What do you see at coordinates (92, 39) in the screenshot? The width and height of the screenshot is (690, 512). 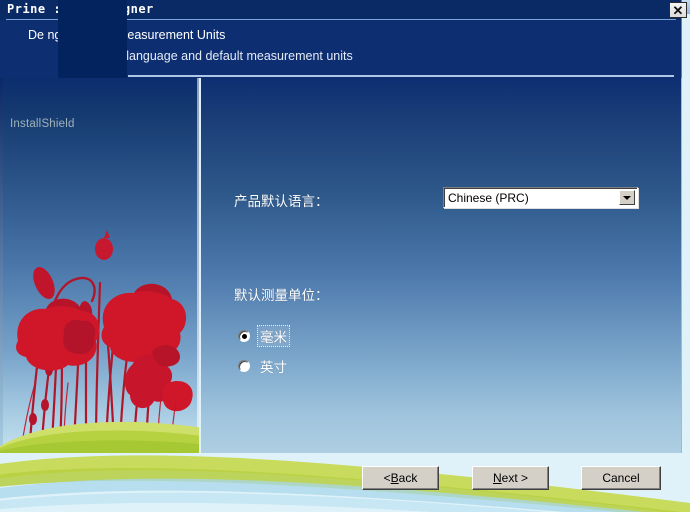 I see `overlapping-window-fragment` at bounding box center [92, 39].